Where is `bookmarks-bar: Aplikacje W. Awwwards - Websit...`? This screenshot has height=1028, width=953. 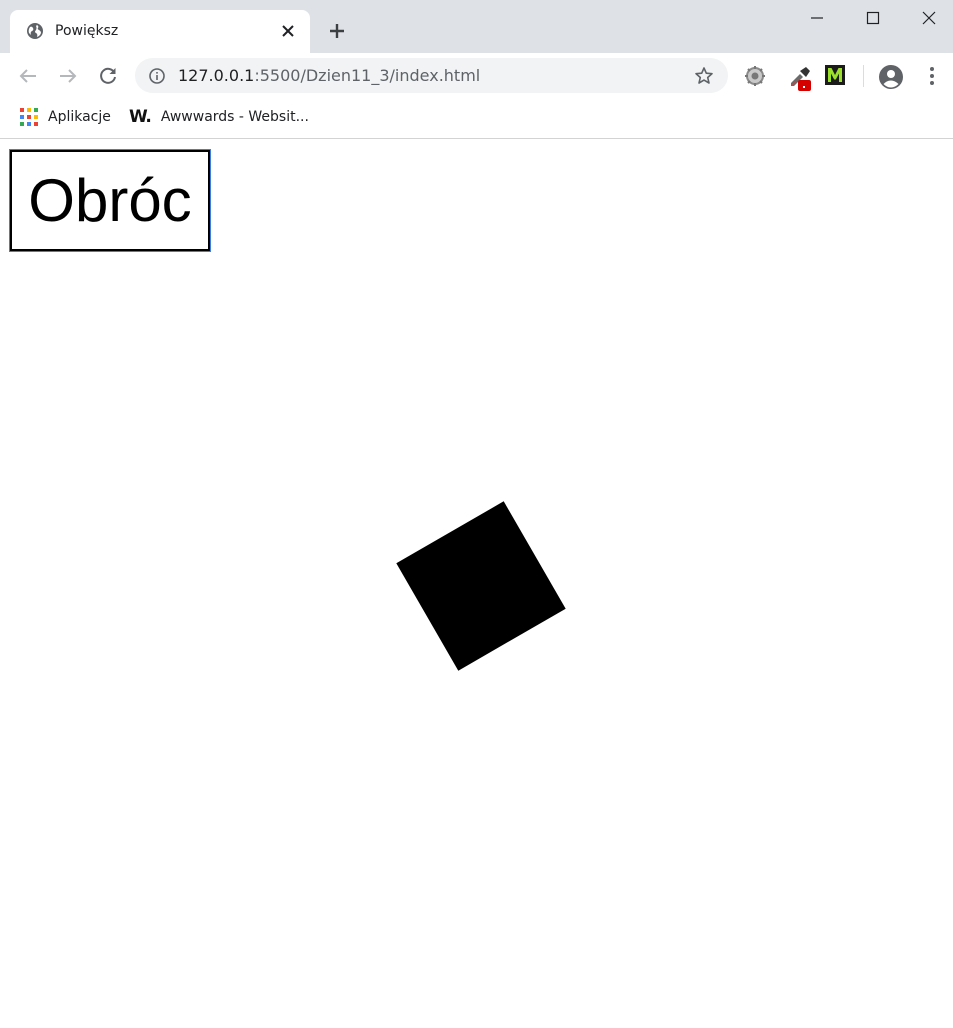
bookmarks-bar: Aplikacje W. Awwwards - Websit... is located at coordinates (476, 118).